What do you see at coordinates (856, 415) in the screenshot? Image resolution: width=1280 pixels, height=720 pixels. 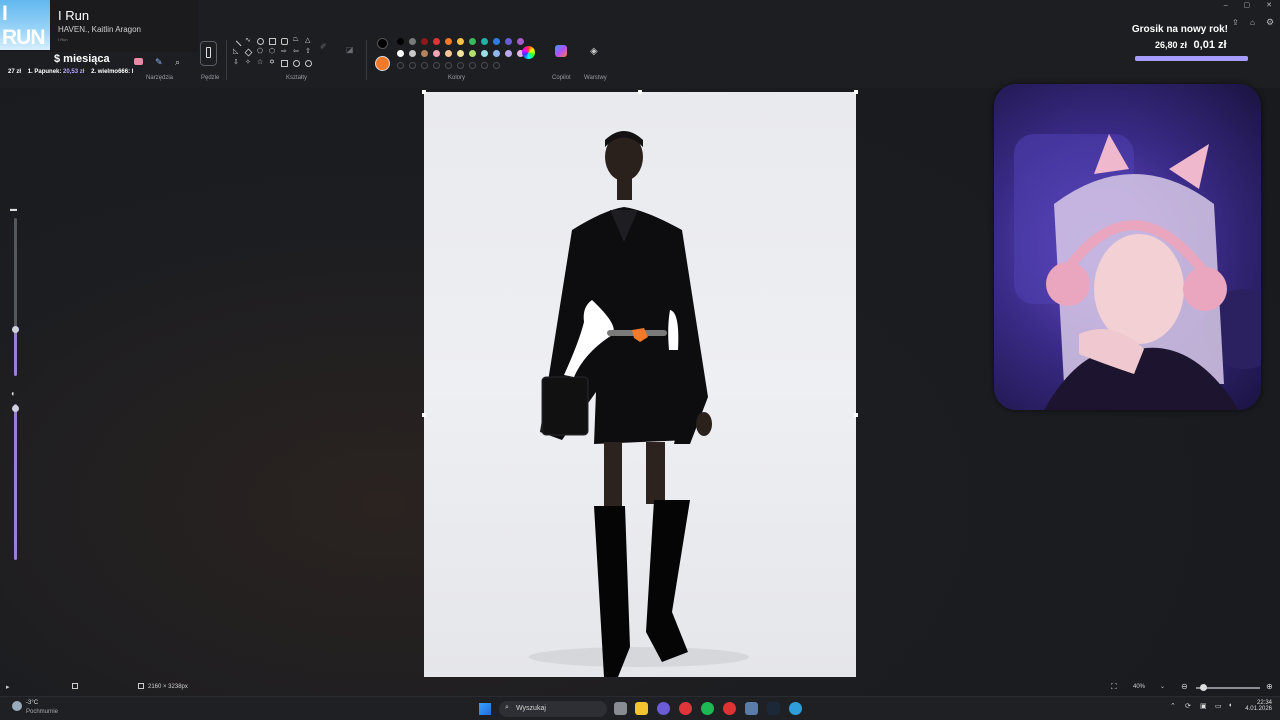 I see `resize-handle-r` at bounding box center [856, 415].